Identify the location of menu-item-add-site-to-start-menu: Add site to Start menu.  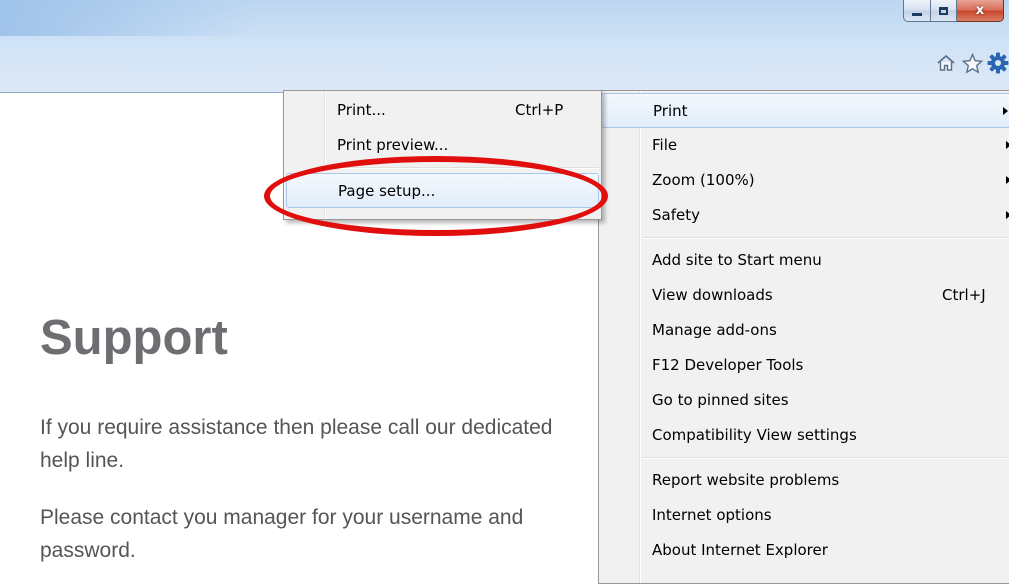
(804, 260).